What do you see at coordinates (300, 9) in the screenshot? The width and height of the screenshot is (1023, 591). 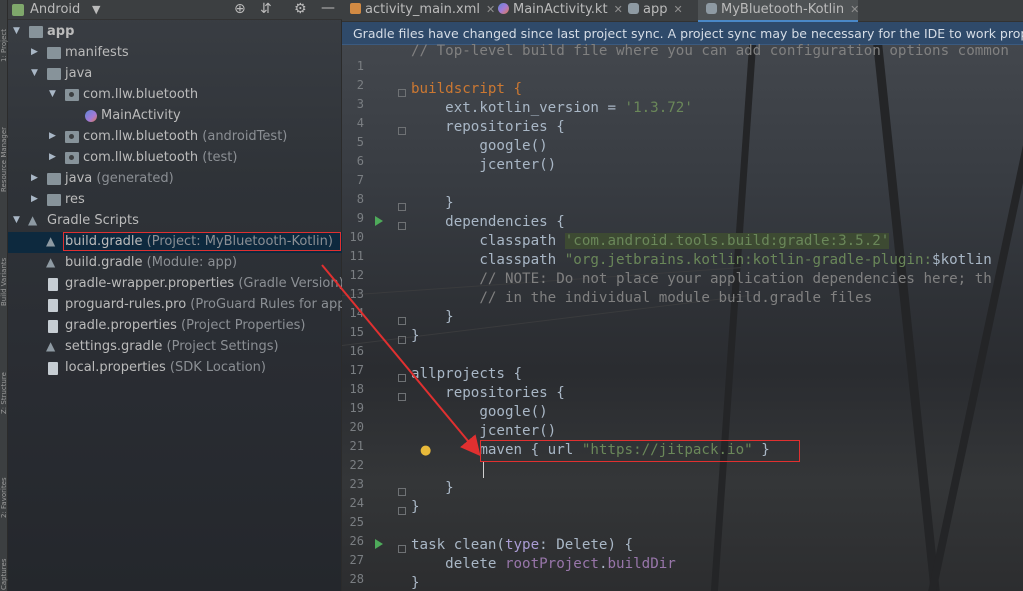 I see `gear-icon: ⚙` at bounding box center [300, 9].